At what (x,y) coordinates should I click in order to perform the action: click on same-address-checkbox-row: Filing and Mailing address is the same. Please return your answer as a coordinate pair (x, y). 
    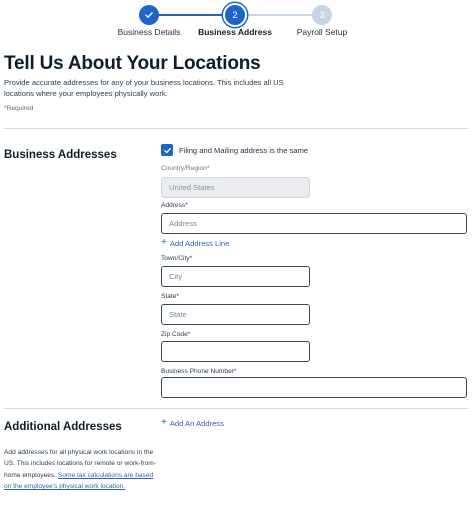
    Looking at the image, I should click on (234, 150).